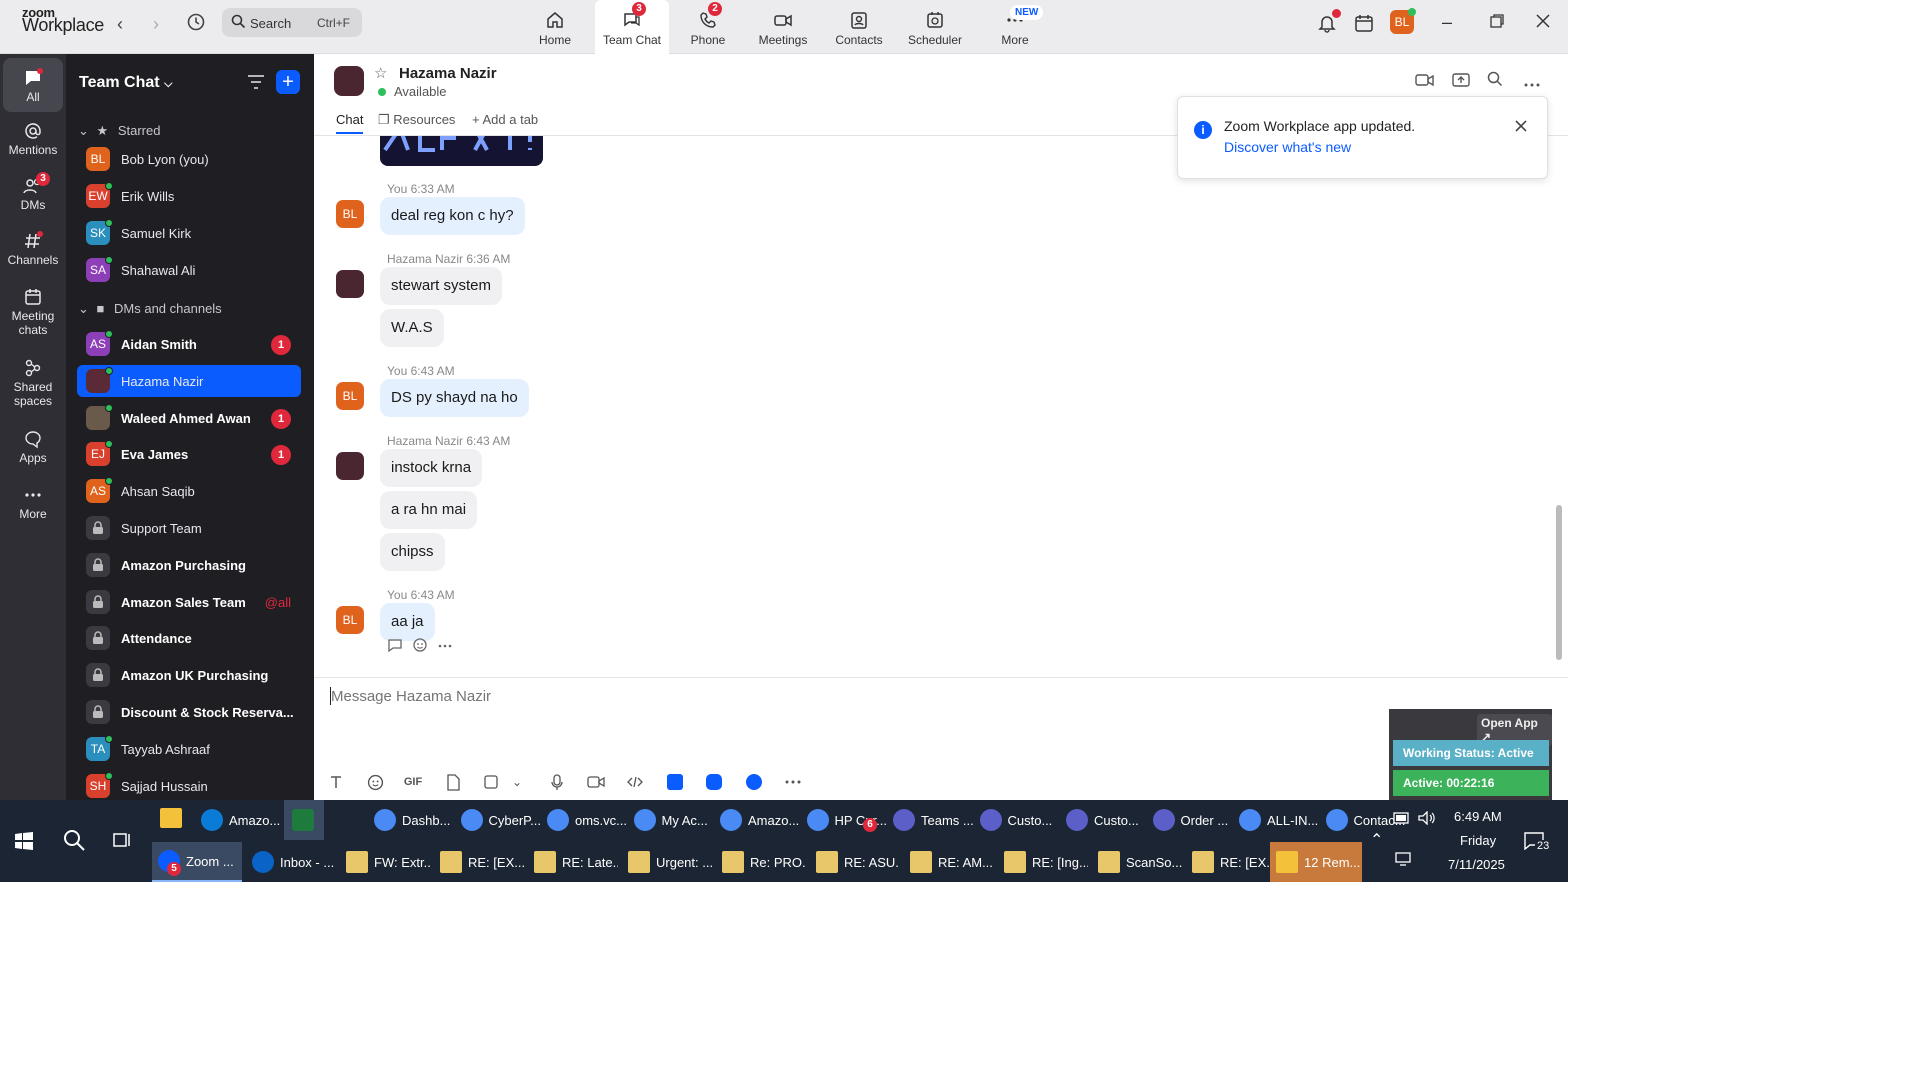 This screenshot has height=1080, width=1920. Describe the element at coordinates (33, 249) in the screenshot. I see `rail-item-channels: Channels` at that location.